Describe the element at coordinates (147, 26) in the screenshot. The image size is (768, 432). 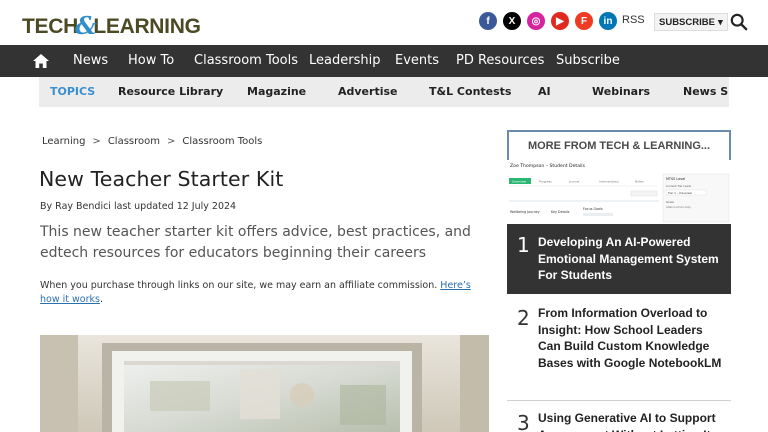
I see `logo-text-learning: LEARNING` at that location.